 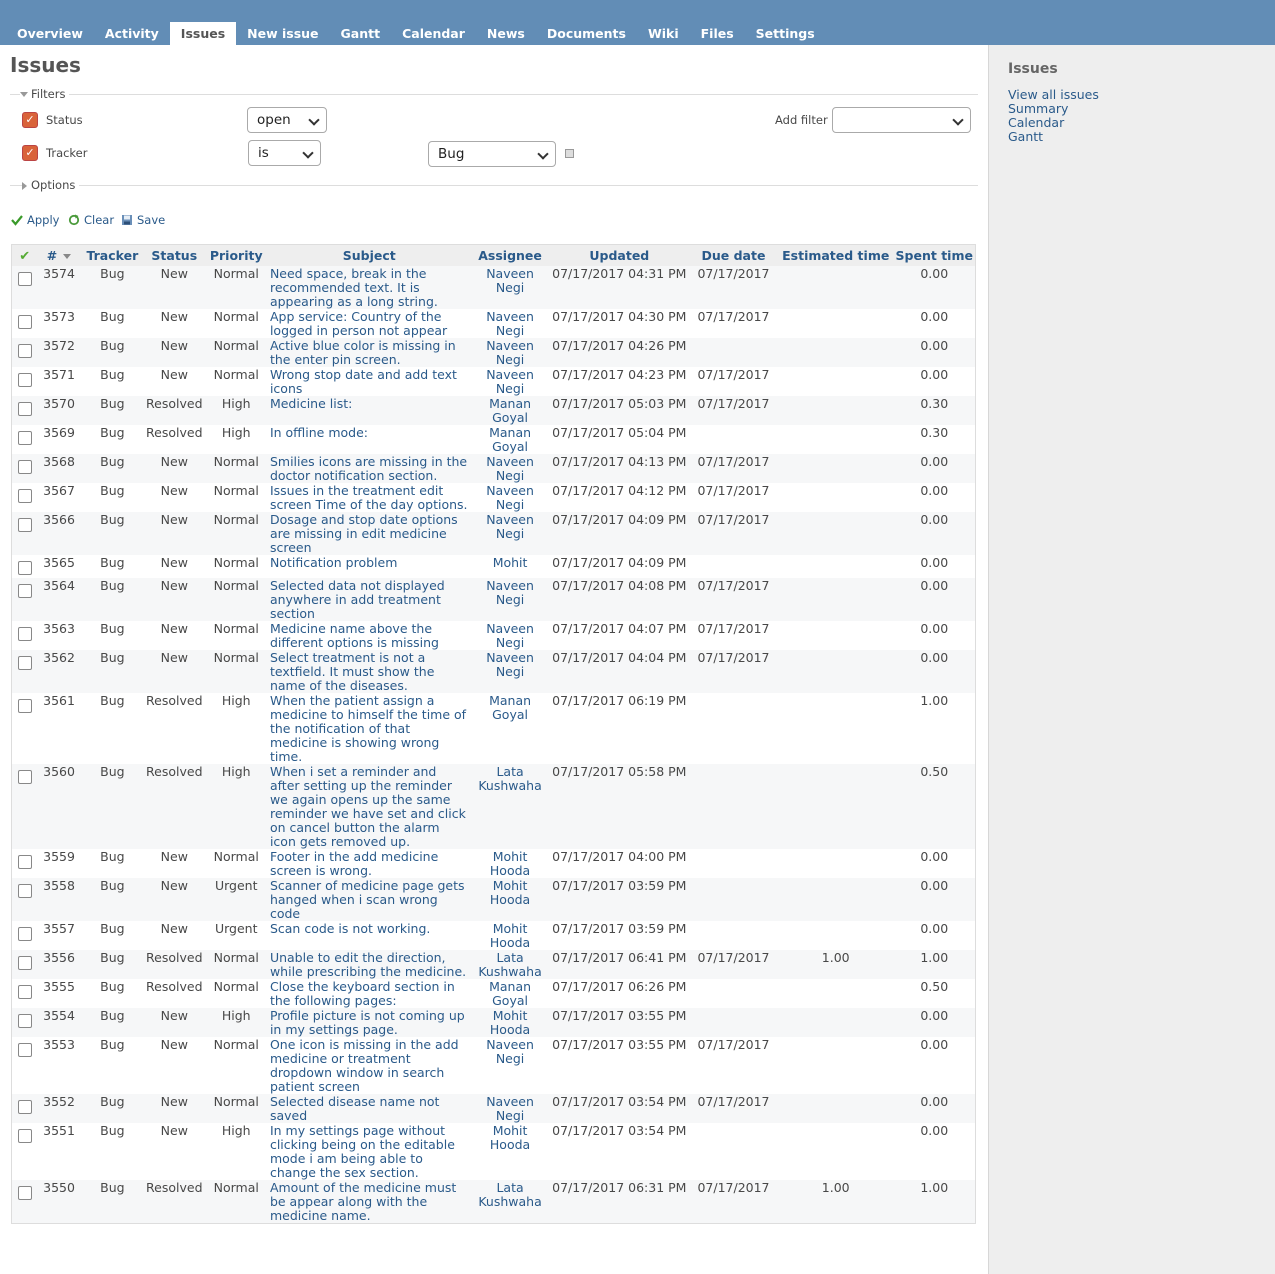 I want to click on issue-id-link: 3564, so click(x=59, y=599).